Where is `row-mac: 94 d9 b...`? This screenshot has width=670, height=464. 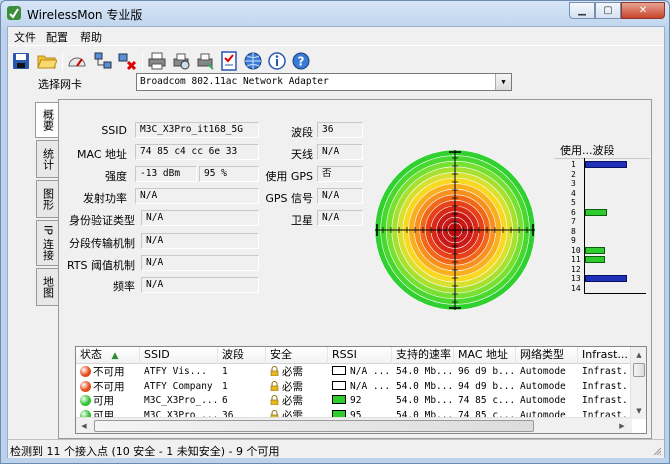 row-mac: 94 d9 b... is located at coordinates (487, 386).